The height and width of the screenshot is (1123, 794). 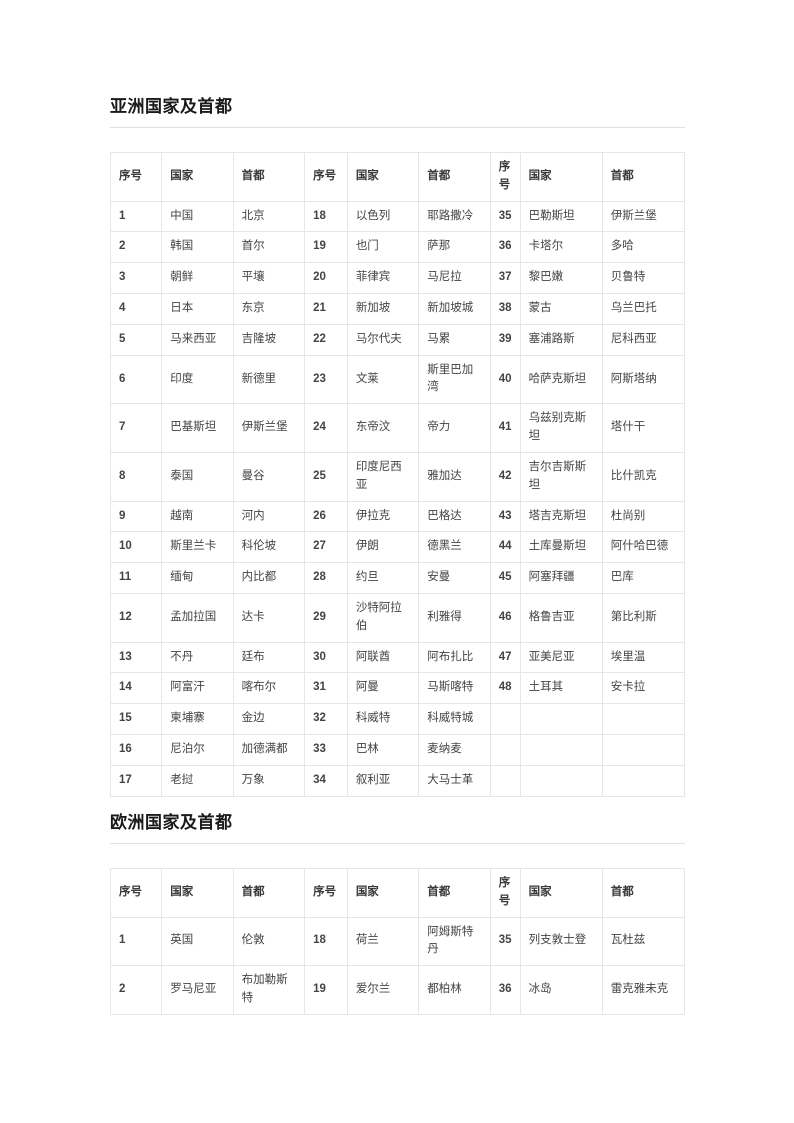 What do you see at coordinates (622, 246) in the screenshot?
I see `capital-link: 多哈` at bounding box center [622, 246].